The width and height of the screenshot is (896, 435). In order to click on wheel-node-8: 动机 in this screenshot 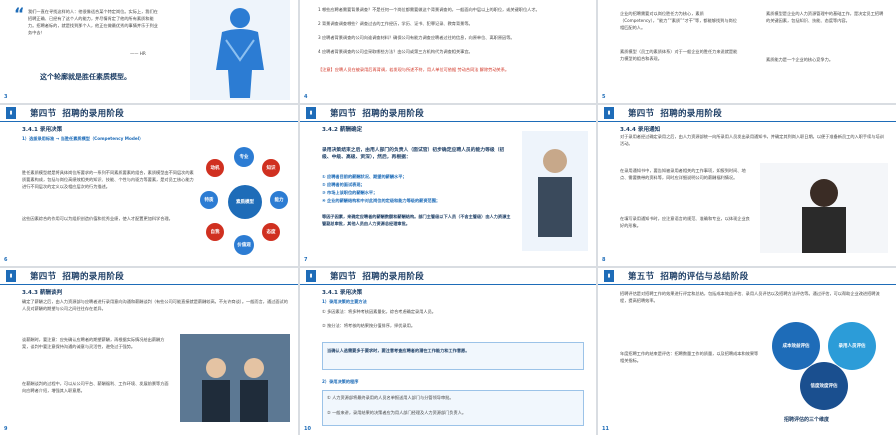, I will do `click(215, 168)`.